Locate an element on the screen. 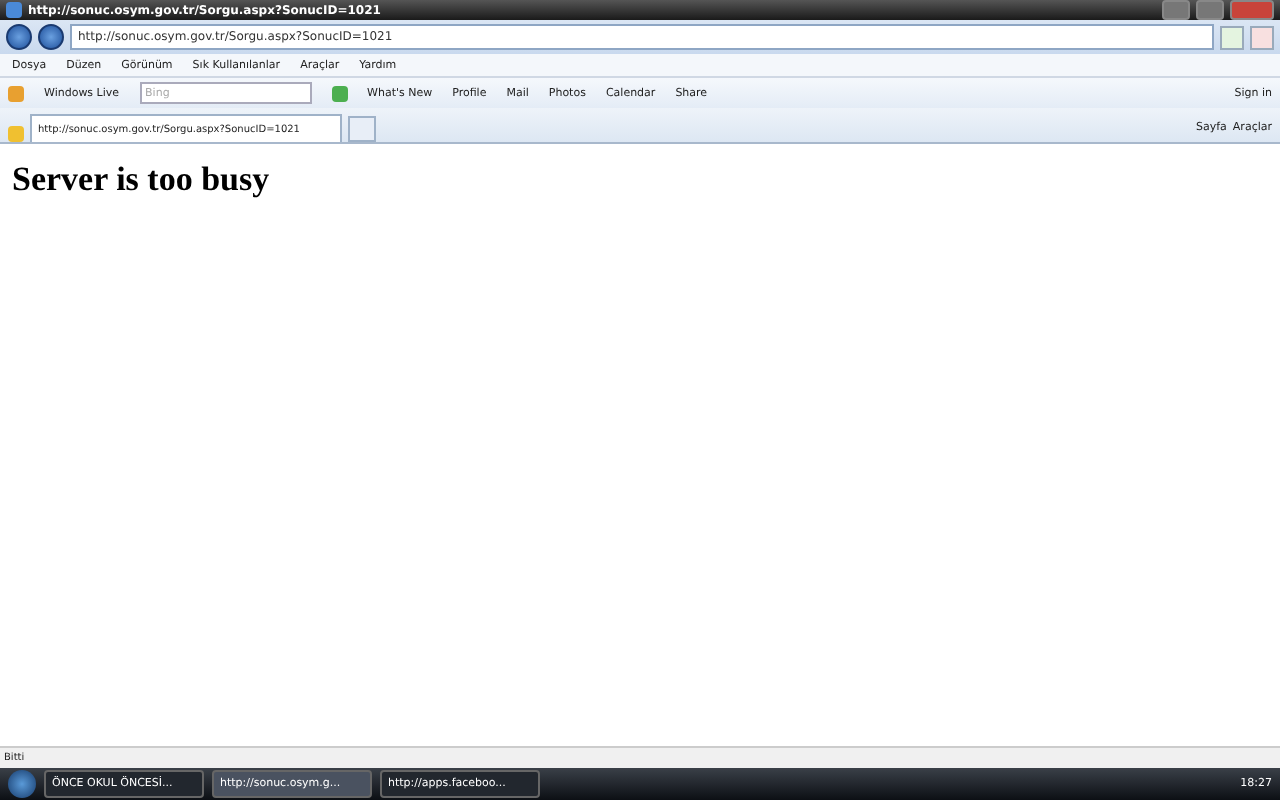 This screenshot has height=800, width=1280. forward-button is located at coordinates (51, 37).